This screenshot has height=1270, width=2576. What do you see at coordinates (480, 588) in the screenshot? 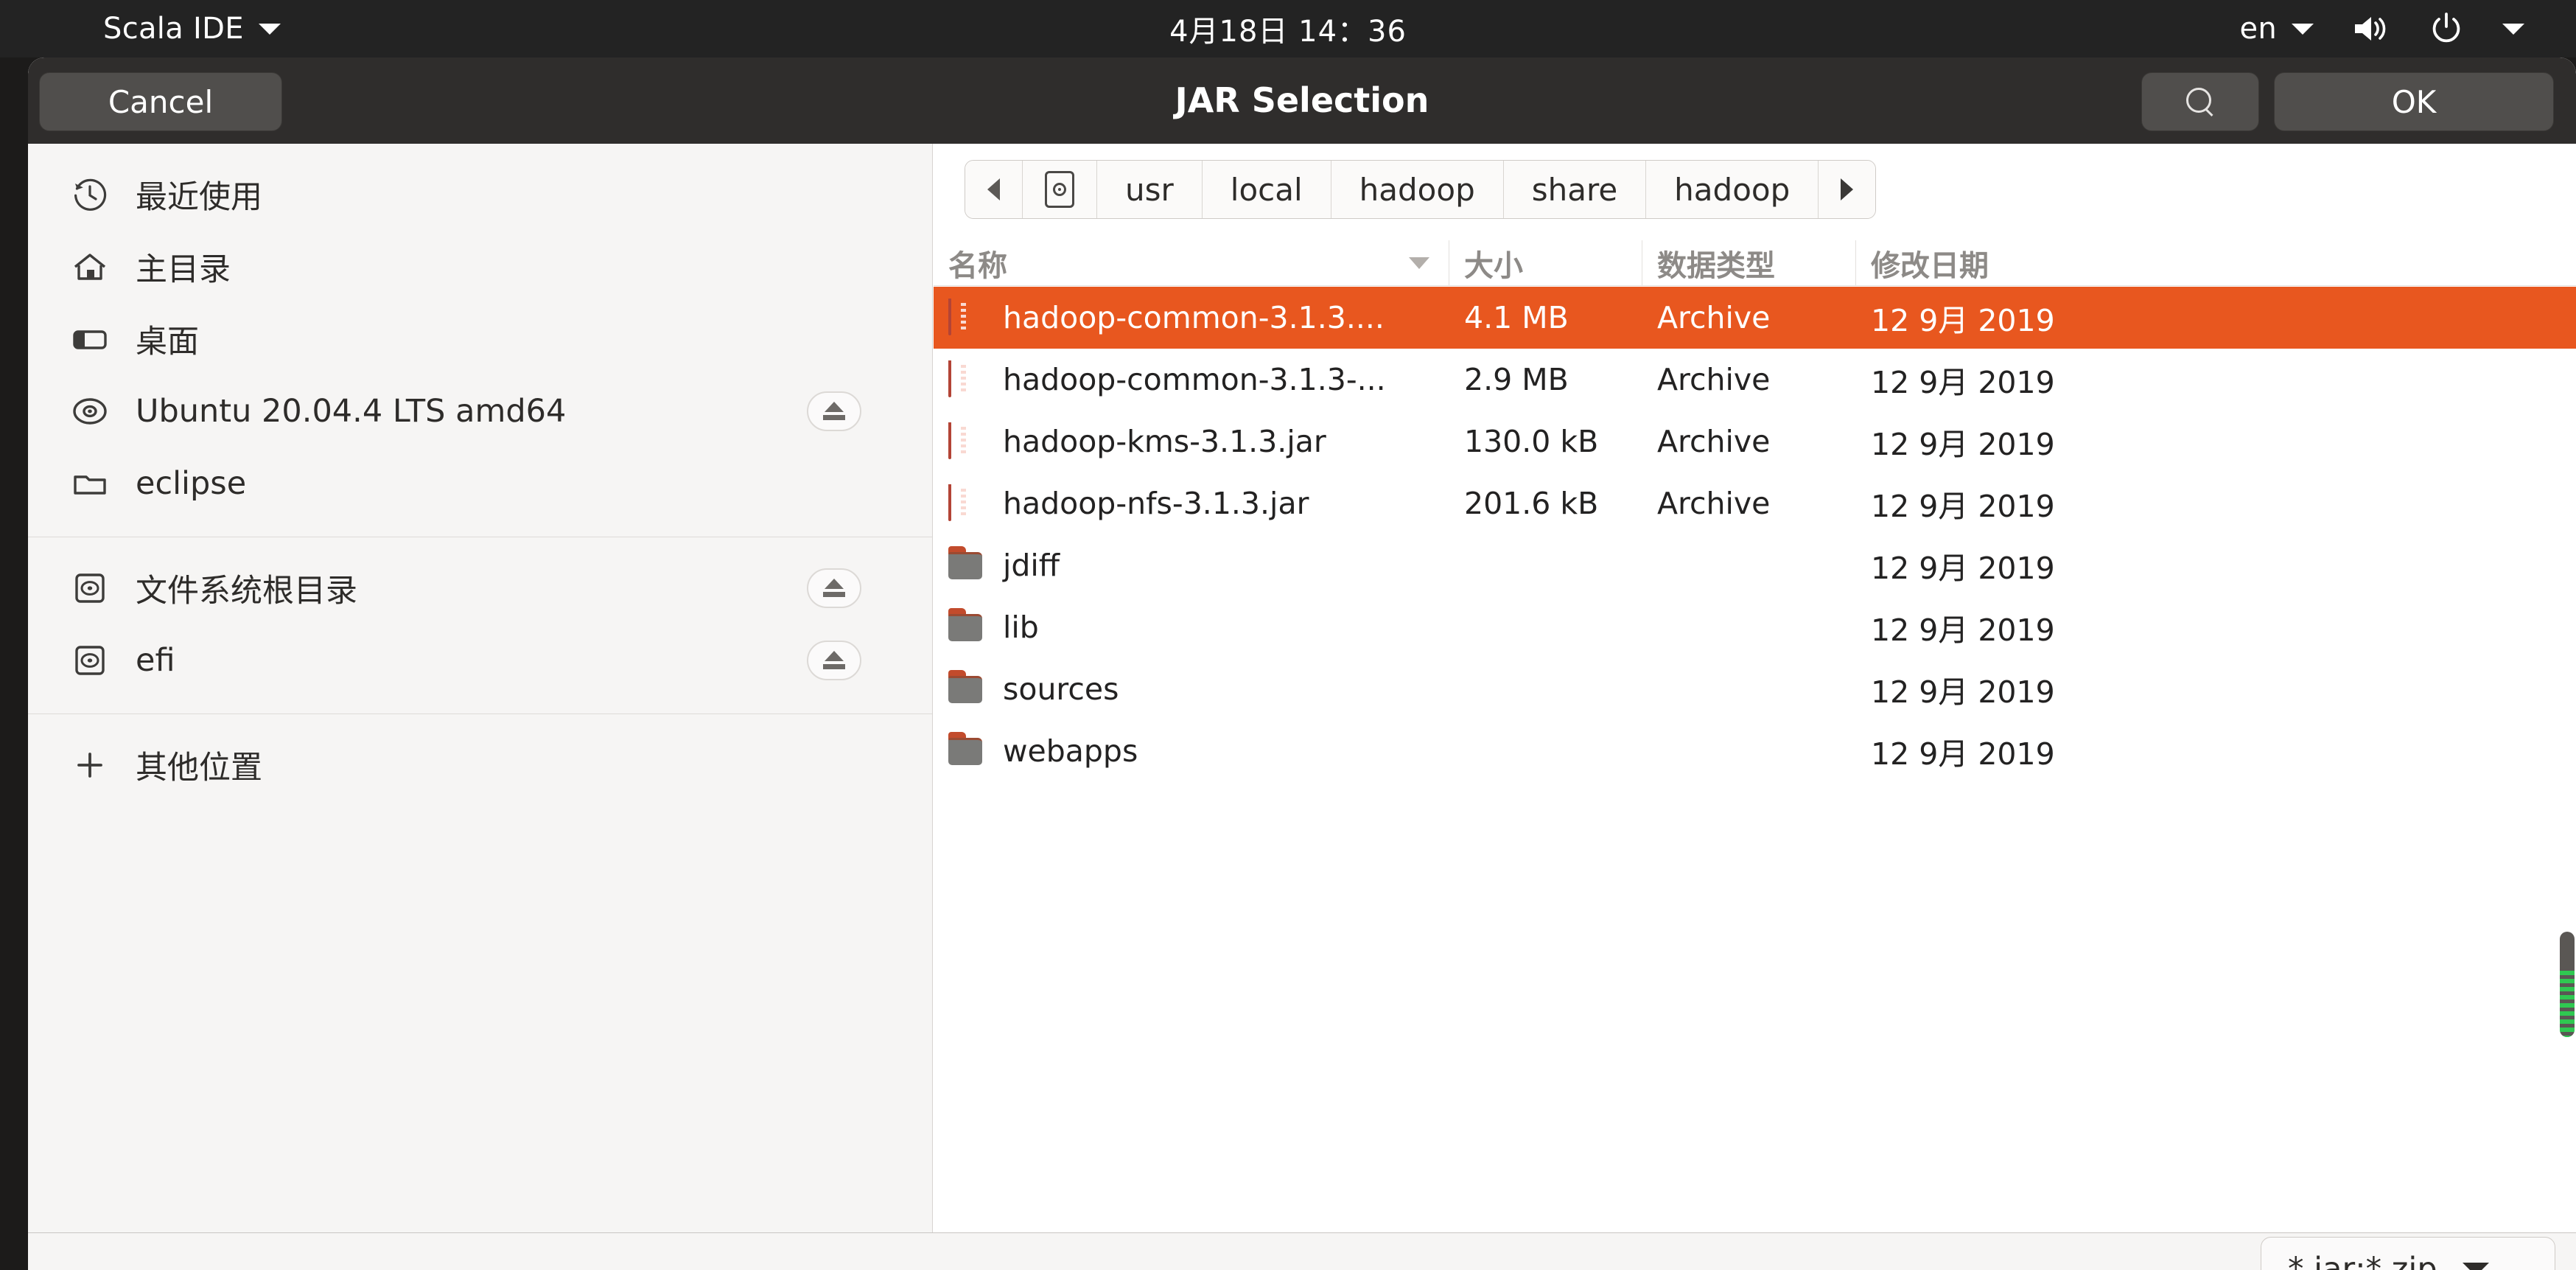
I see `sidebar-item-filesystem-root: 文件系统根目录` at bounding box center [480, 588].